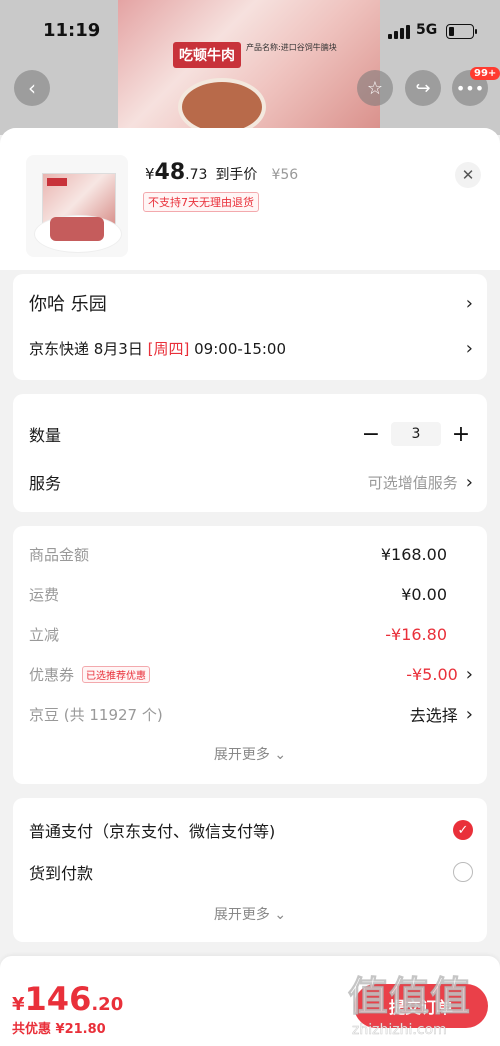  I want to click on delivery-info: 京东快递 8月3日 [周四] 09:00-15:00, so click(157, 348).